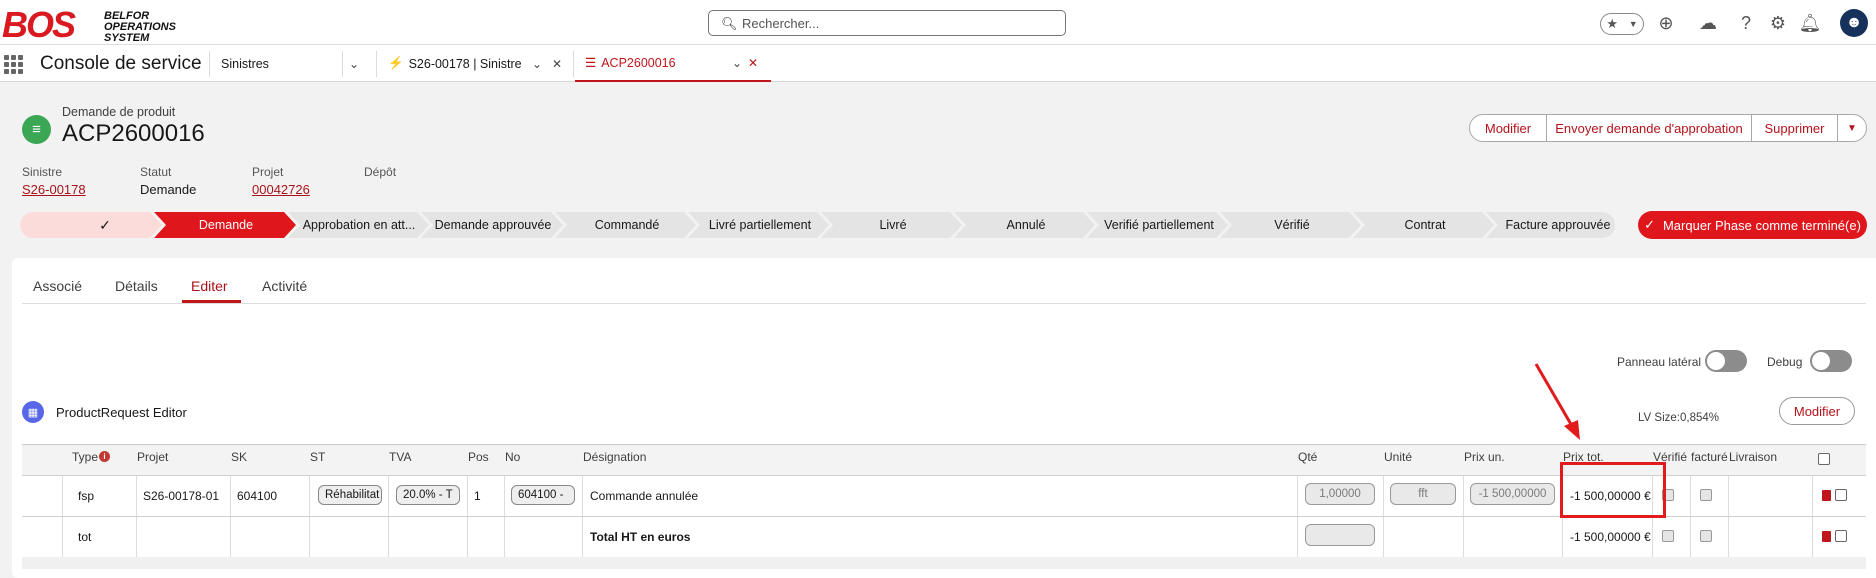 The width and height of the screenshot is (1876, 578). Describe the element at coordinates (209, 286) in the screenshot. I see `tab-editer: Editer` at that location.